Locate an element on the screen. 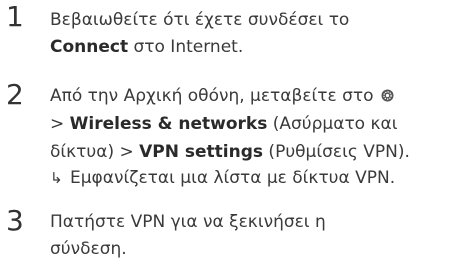  product-name: Connect is located at coordinates (89, 47).